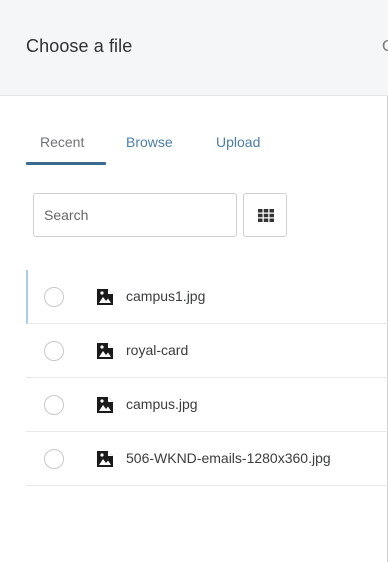 The image size is (388, 562). Describe the element at coordinates (149, 142) in the screenshot. I see `tab-browse-label: Browse` at that location.